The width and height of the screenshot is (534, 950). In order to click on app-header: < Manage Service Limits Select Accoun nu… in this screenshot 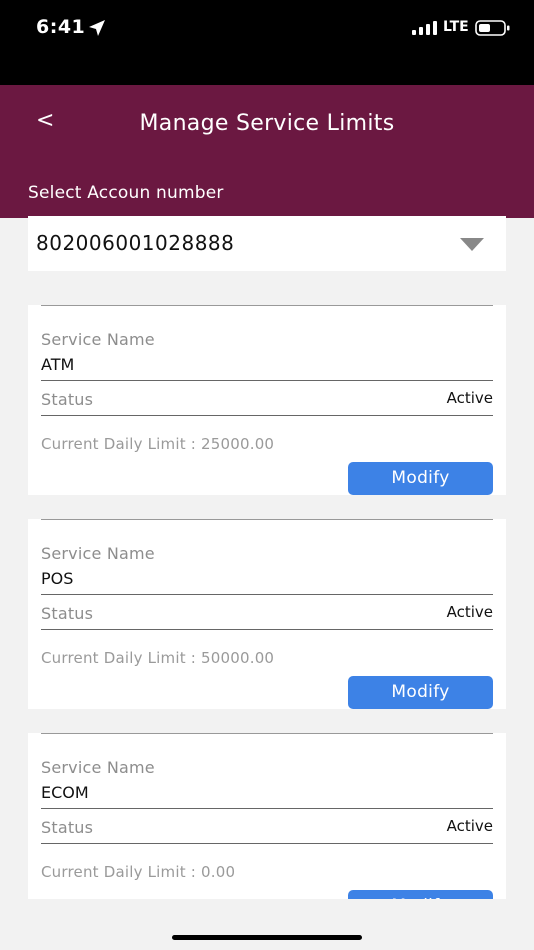, I will do `click(267, 151)`.